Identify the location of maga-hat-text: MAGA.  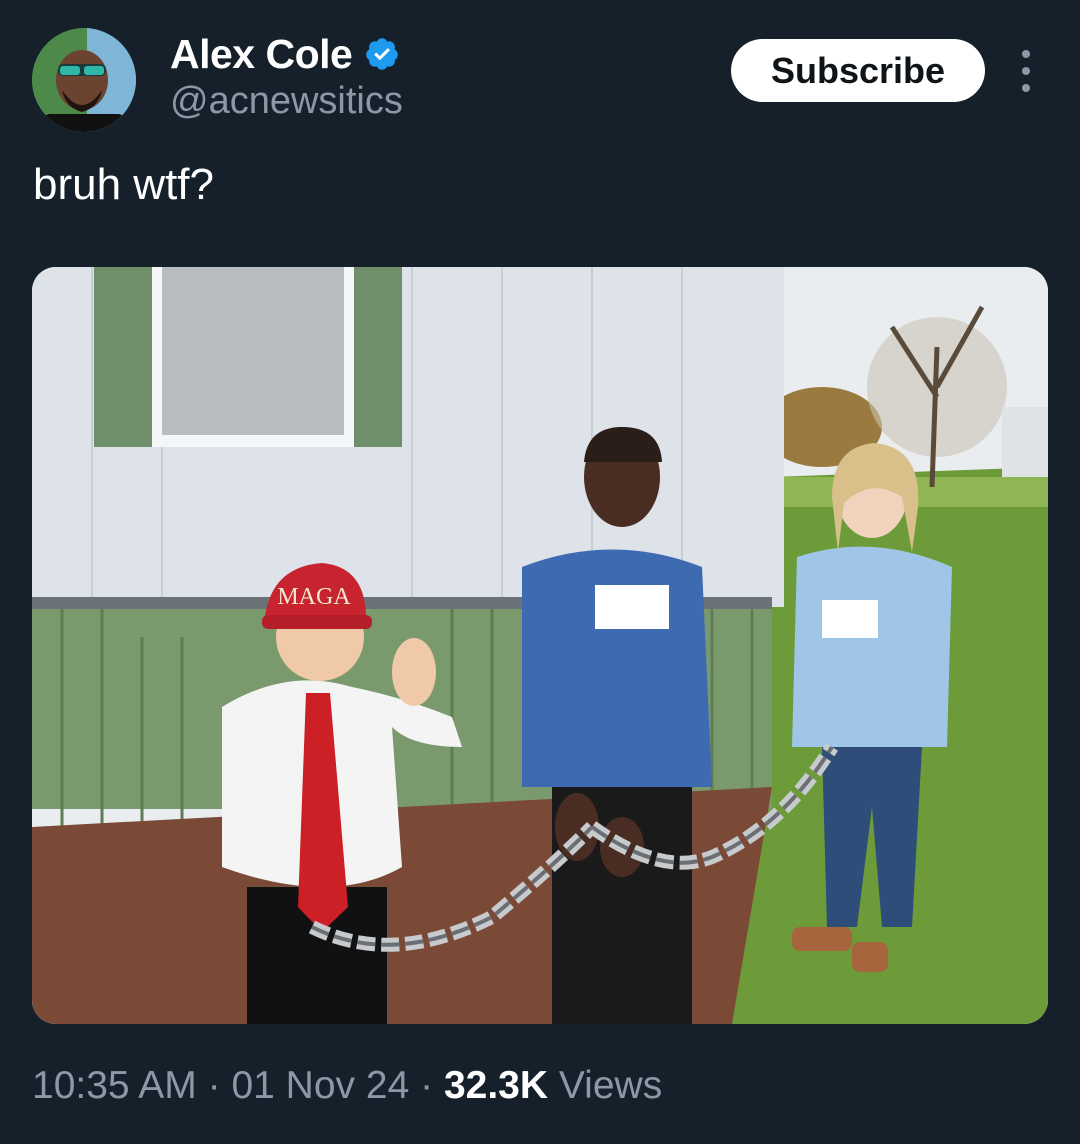
(314, 597).